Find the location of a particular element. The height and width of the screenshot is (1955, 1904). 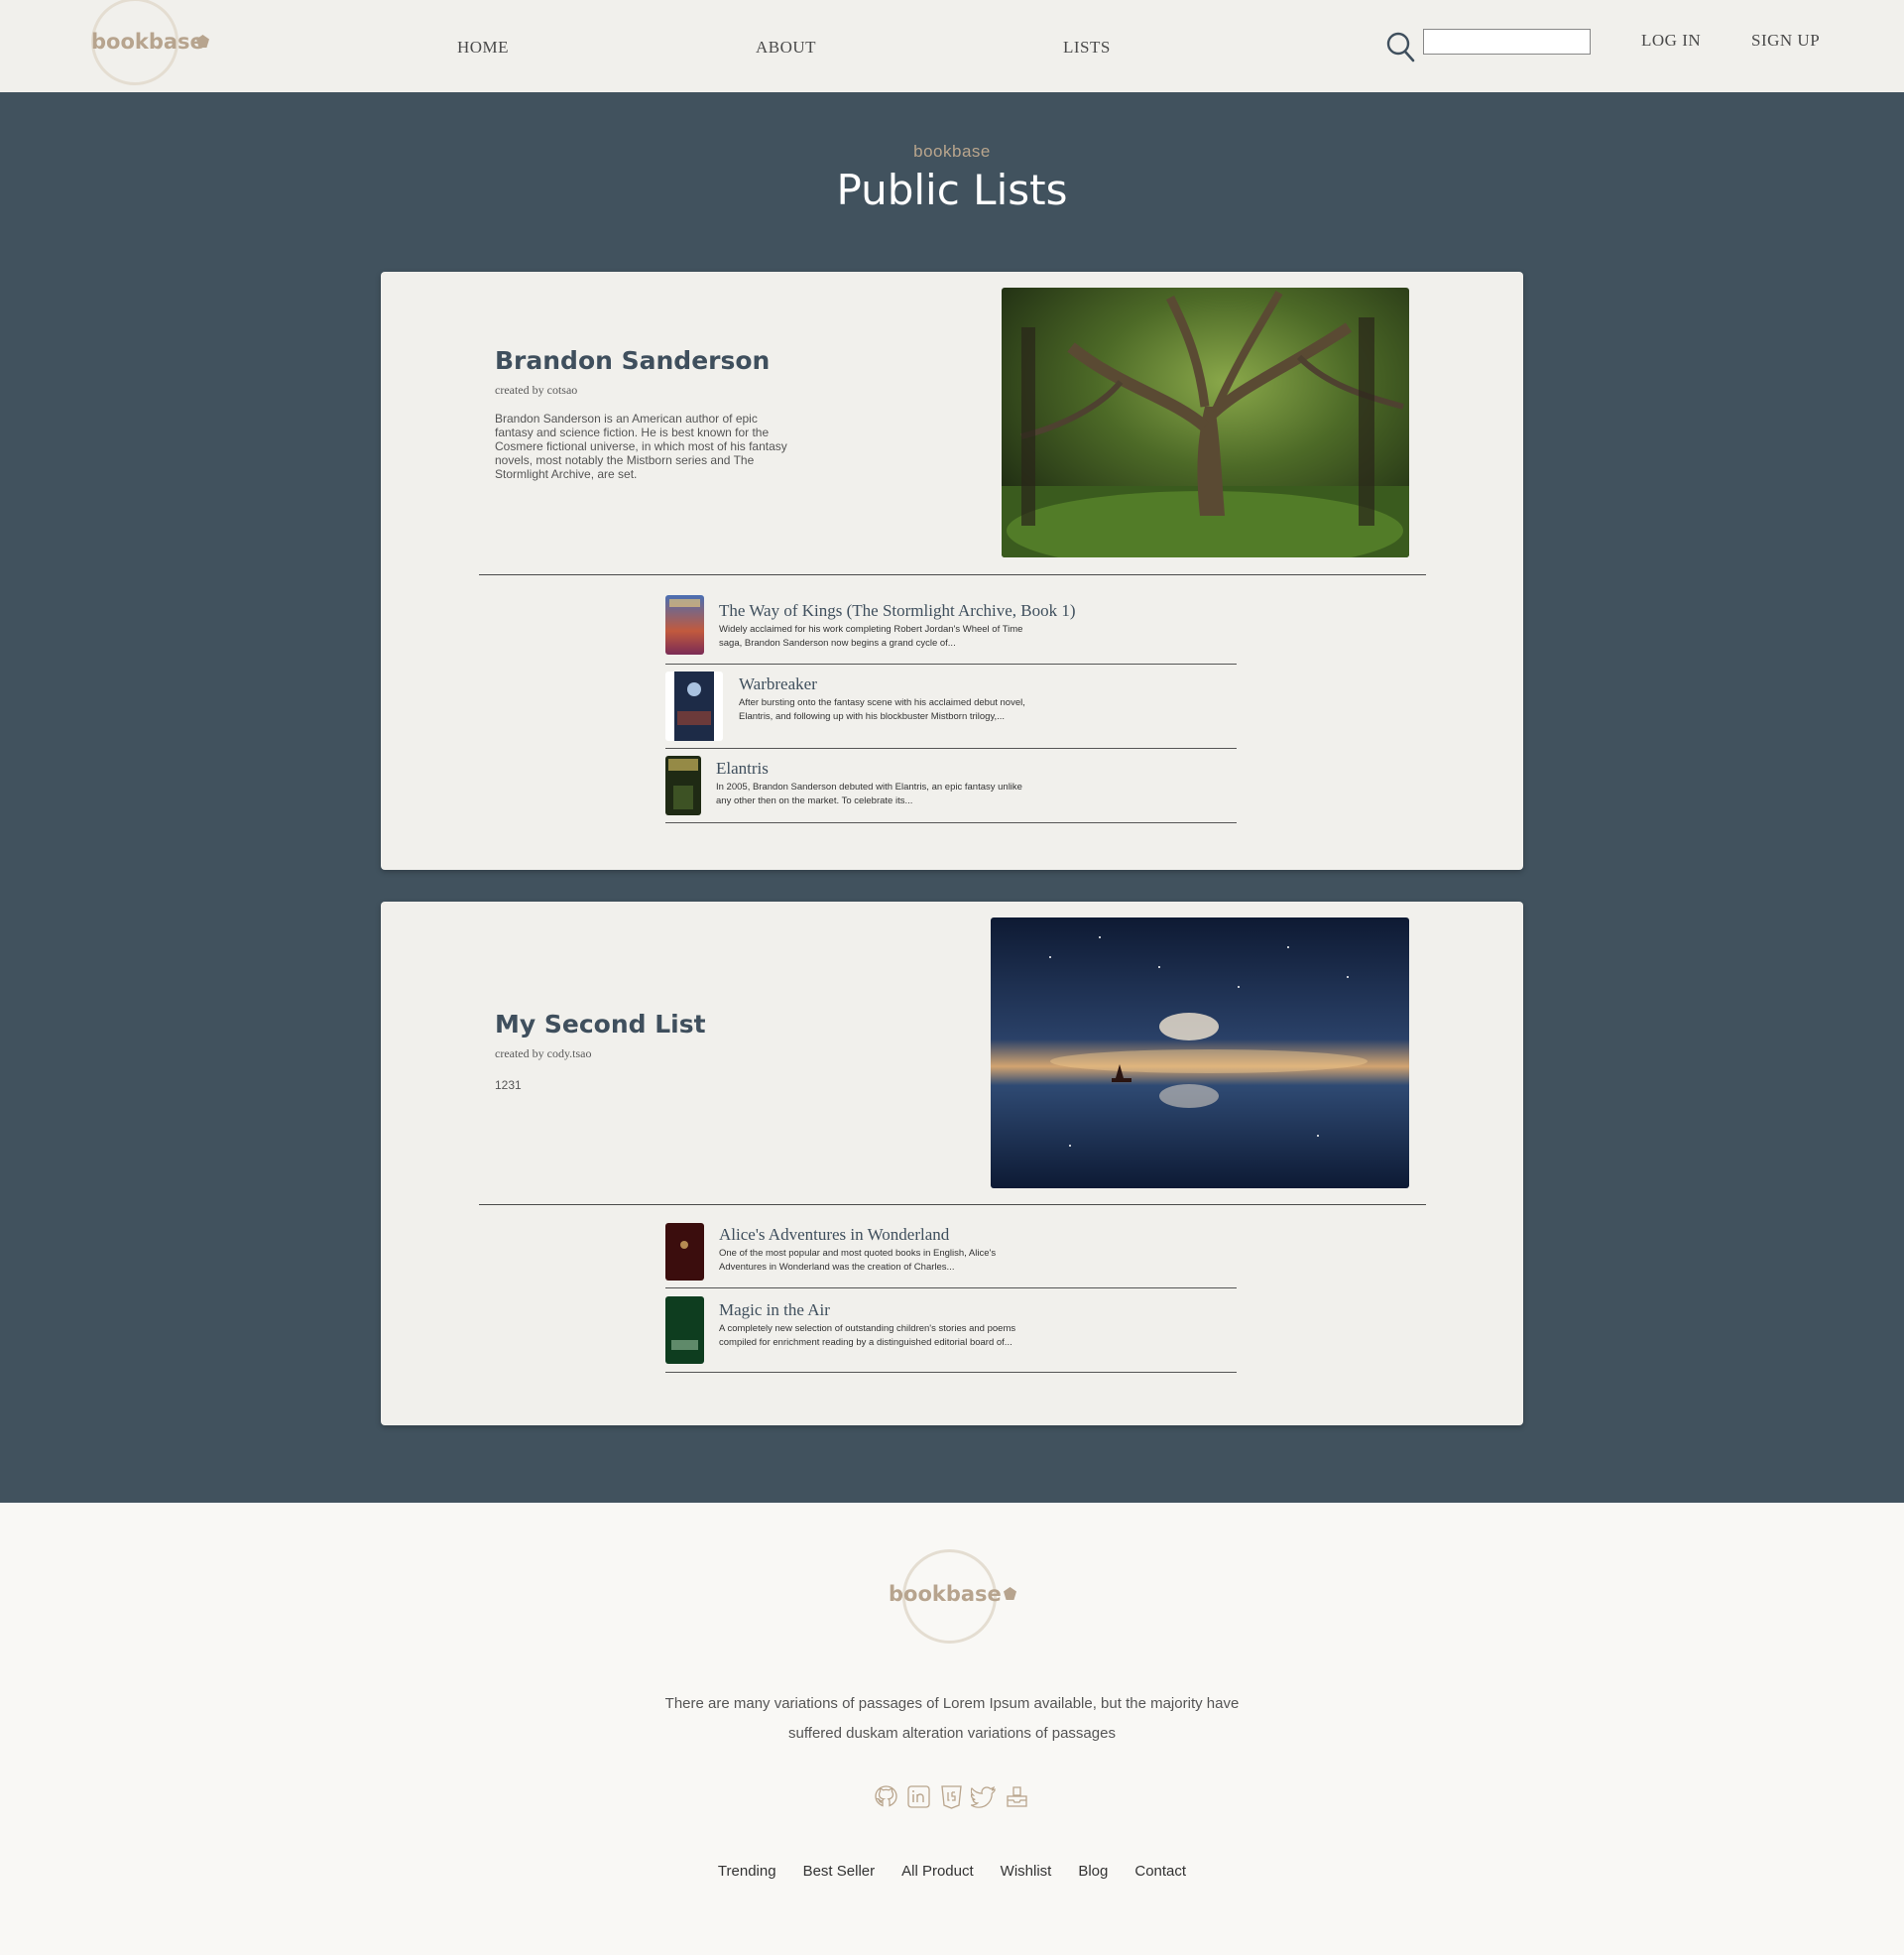

page-eyebrow: bookbase is located at coordinates (952, 152).